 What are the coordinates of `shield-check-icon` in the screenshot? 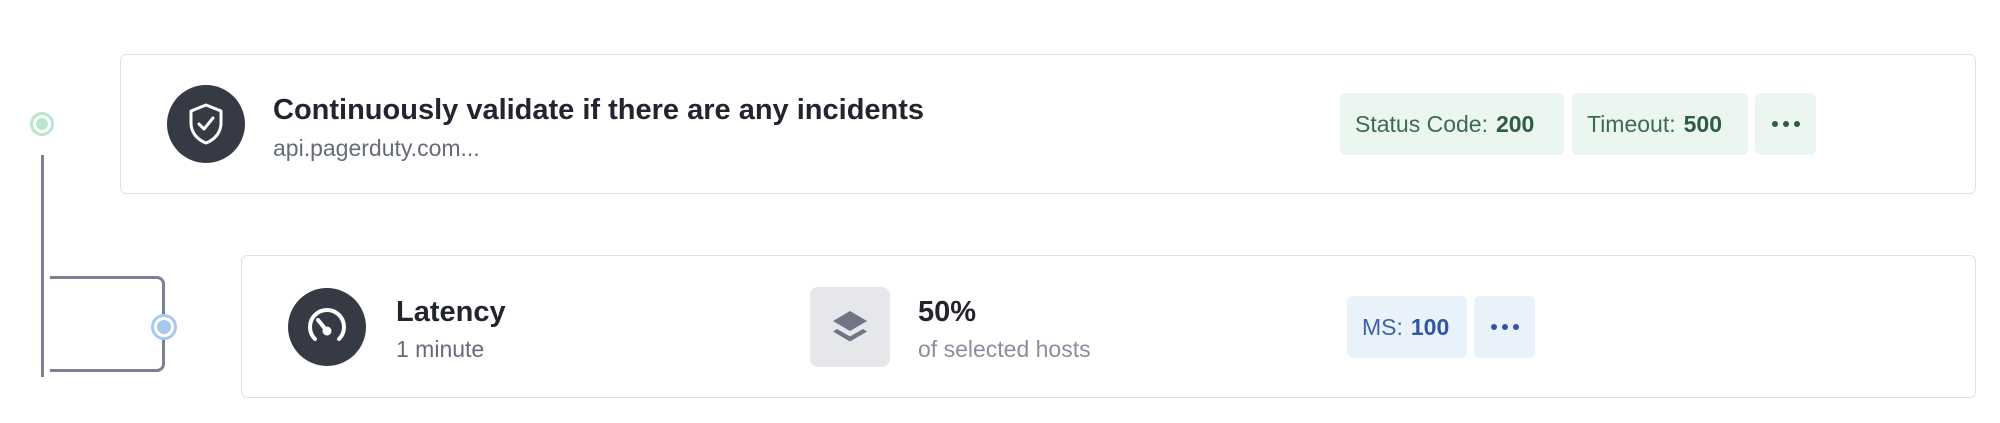 It's located at (206, 124).